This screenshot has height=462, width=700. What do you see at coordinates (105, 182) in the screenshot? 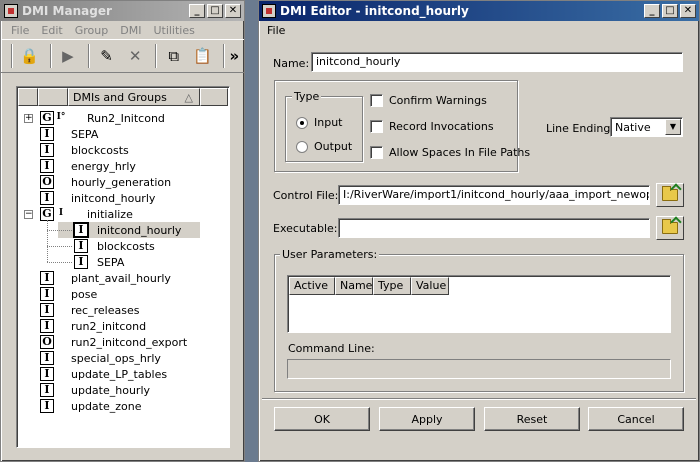
I see `tree-item: Ohourly_generation` at bounding box center [105, 182].